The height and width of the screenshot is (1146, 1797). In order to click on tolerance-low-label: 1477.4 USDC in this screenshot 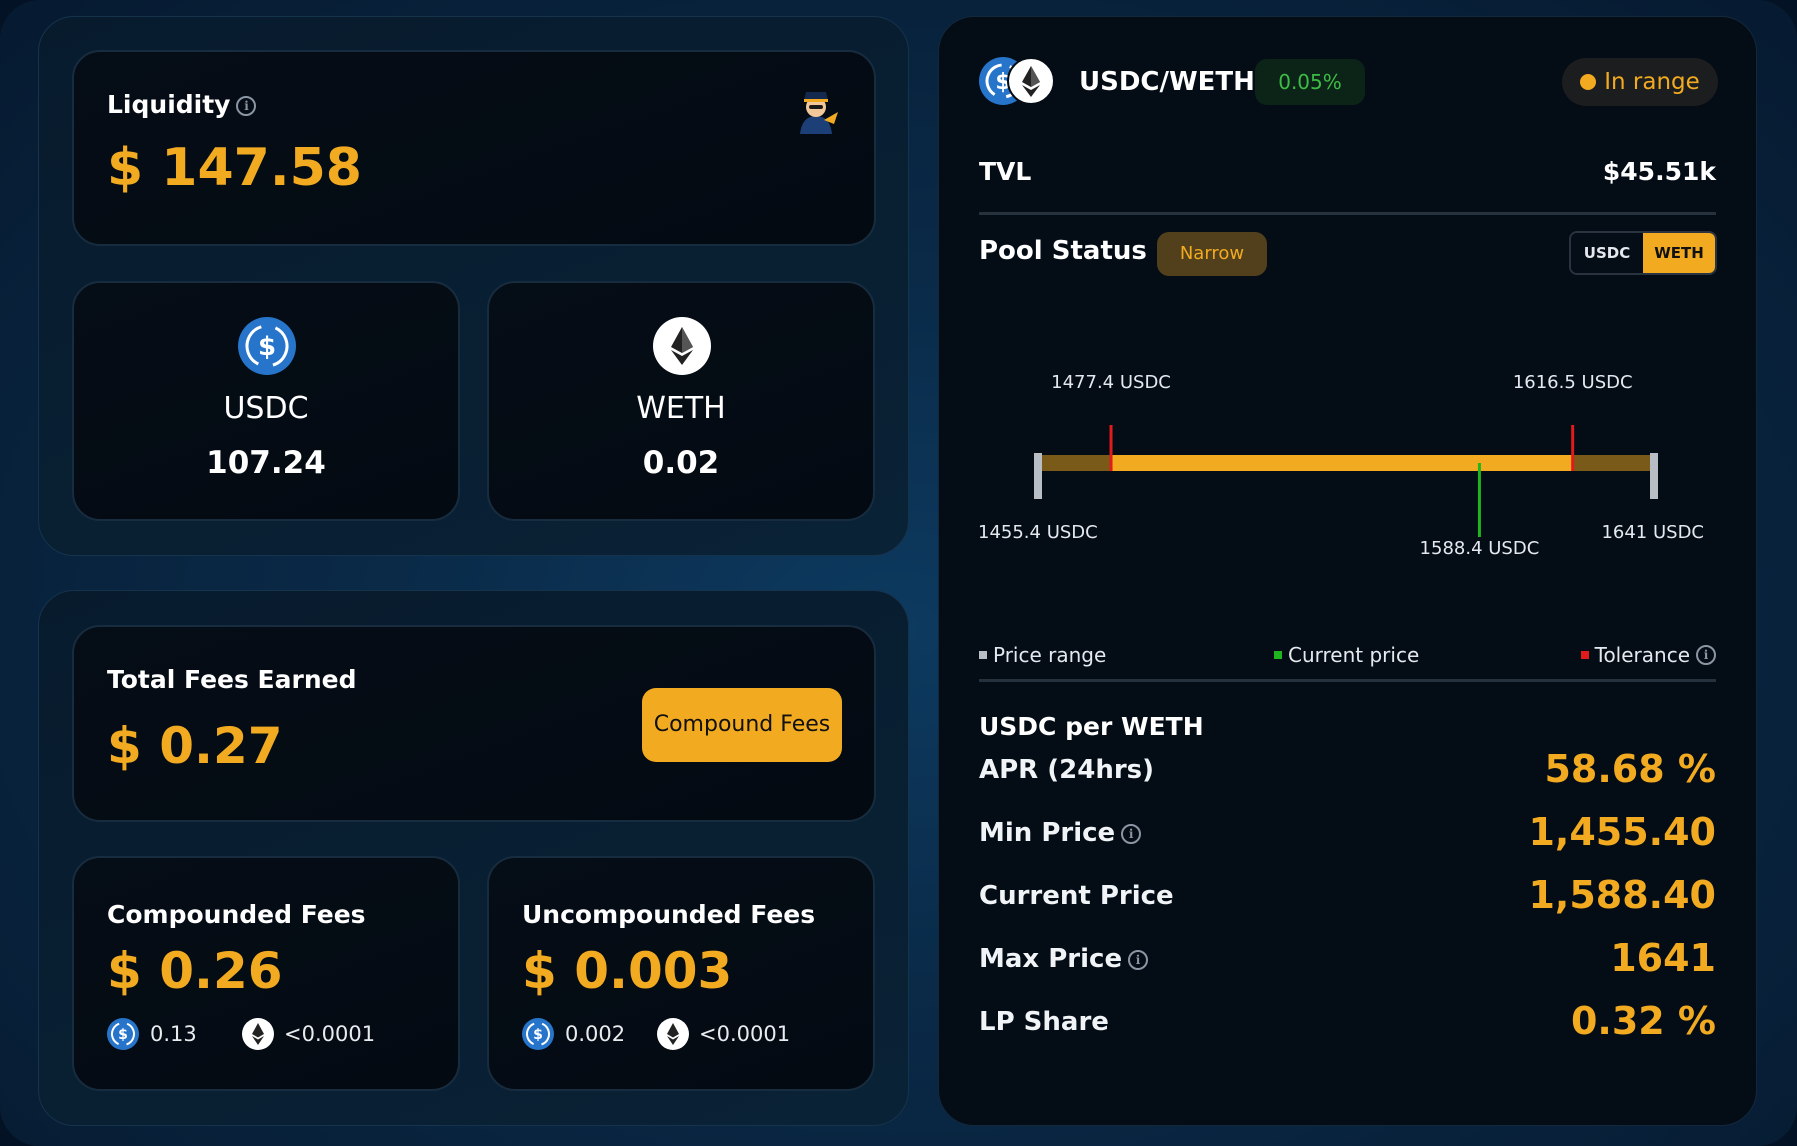, I will do `click(1111, 382)`.